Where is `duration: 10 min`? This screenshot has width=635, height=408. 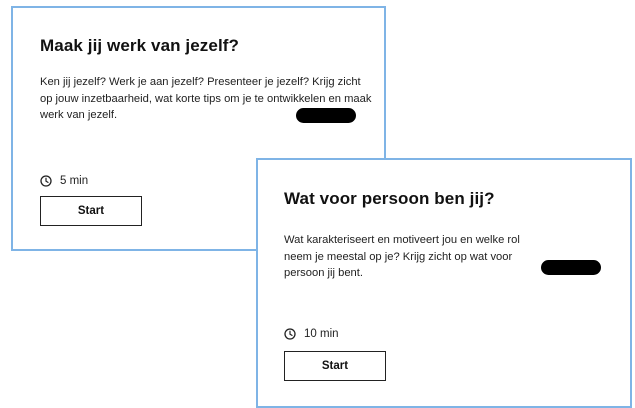 duration: 10 min is located at coordinates (311, 334).